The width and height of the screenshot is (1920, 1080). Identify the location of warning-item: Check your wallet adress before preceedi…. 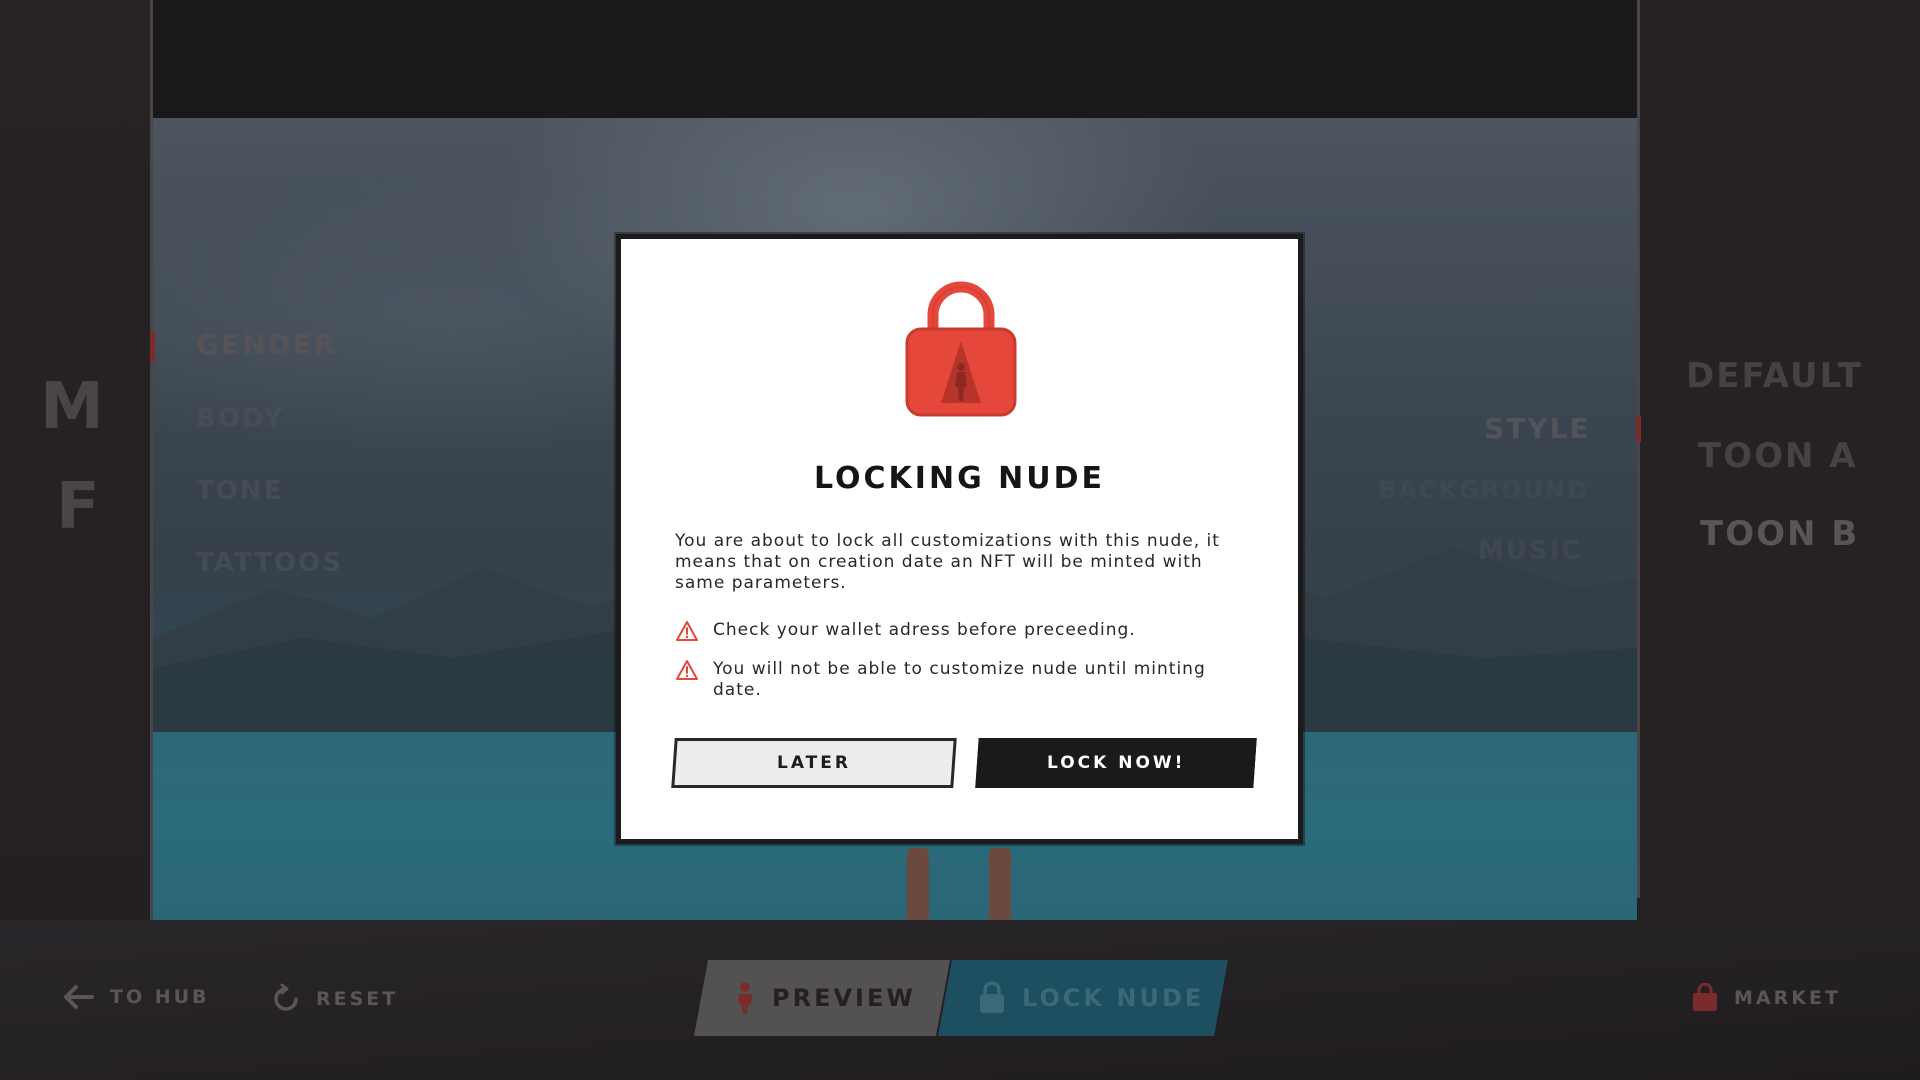
(955, 631).